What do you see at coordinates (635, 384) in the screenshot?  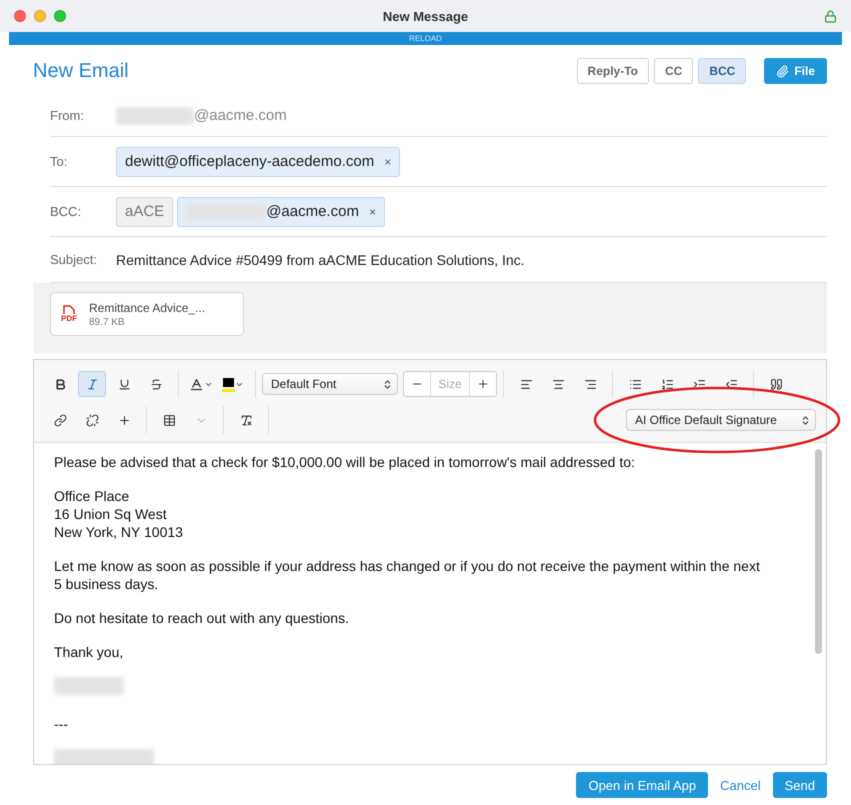 I see `bulleted-list-icon` at bounding box center [635, 384].